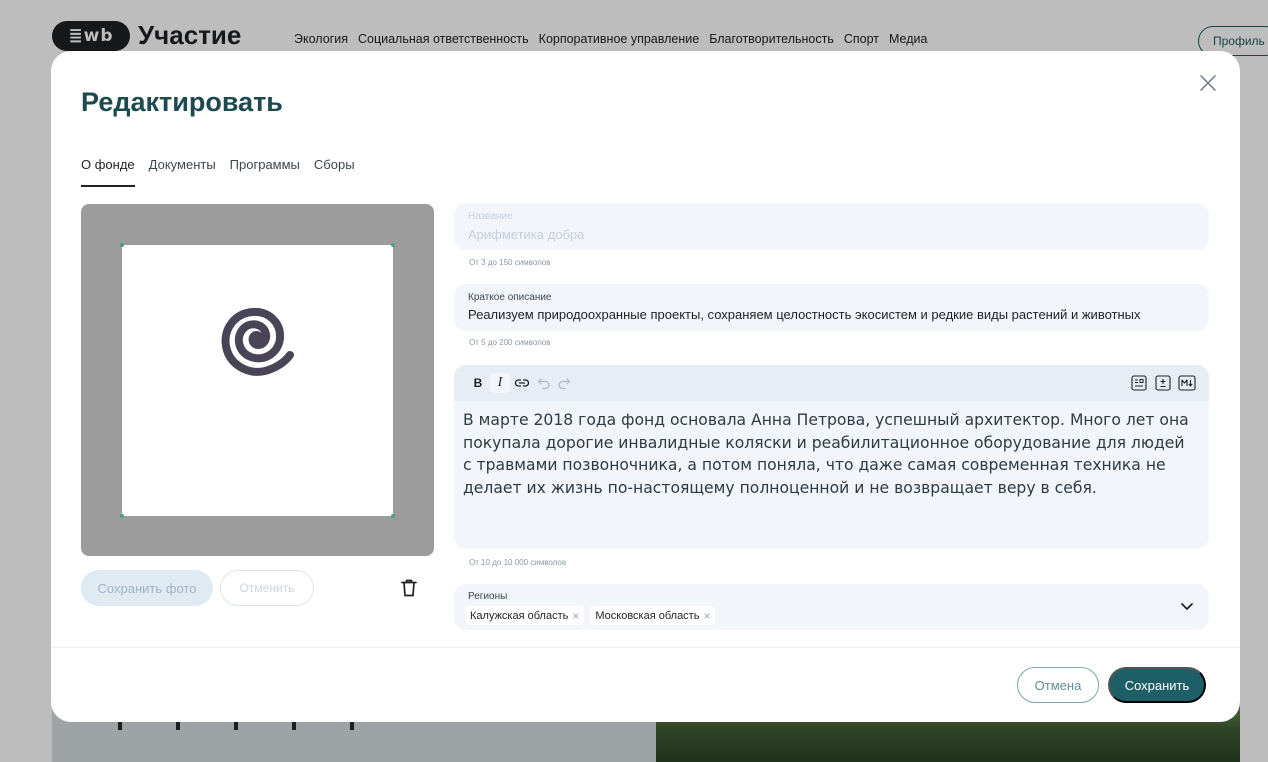 Image resolution: width=1268 pixels, height=762 pixels. Describe the element at coordinates (265, 172) in the screenshot. I see `tab-programs: Программы` at that location.